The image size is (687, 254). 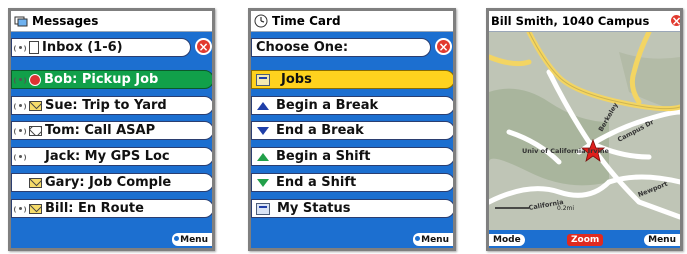 I want to click on timecard-item-end-break: End a Break, so click(x=352, y=130).